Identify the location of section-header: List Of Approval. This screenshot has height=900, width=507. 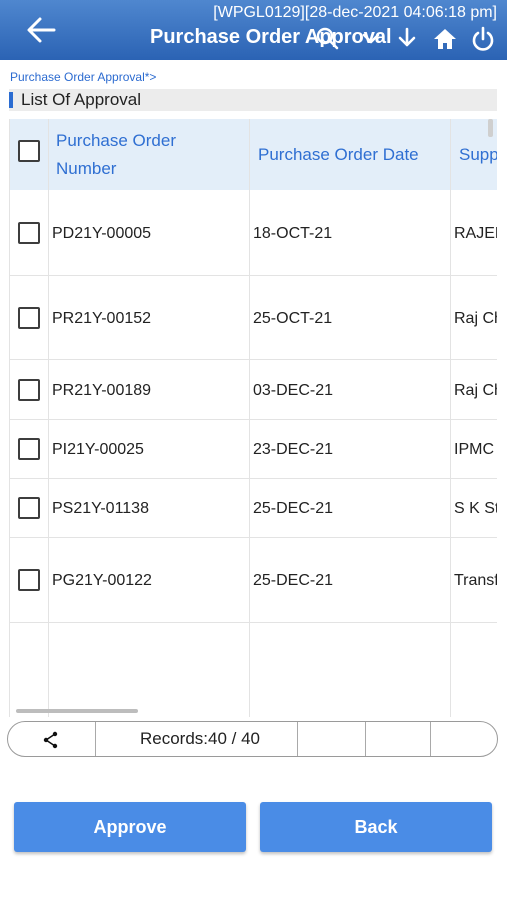
(253, 100).